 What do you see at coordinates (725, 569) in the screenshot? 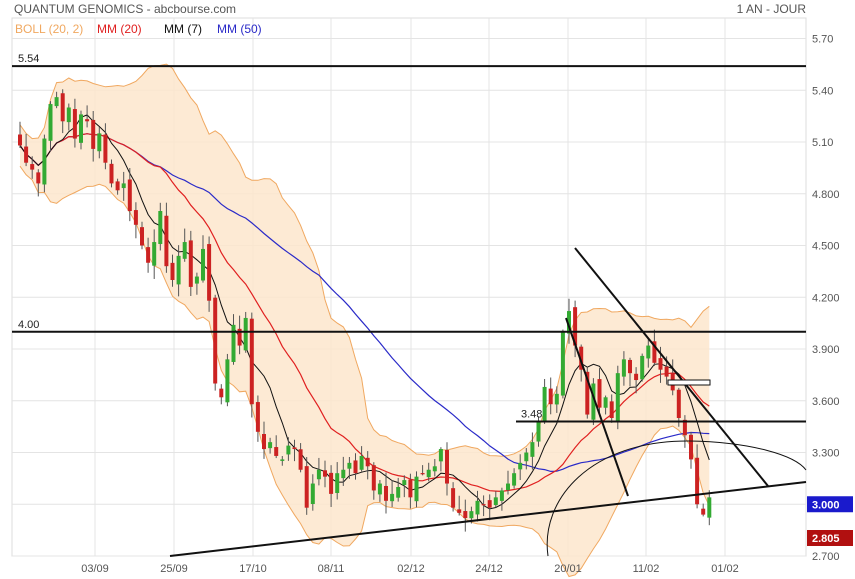
I see `x-tick-label: 01/02` at bounding box center [725, 569].